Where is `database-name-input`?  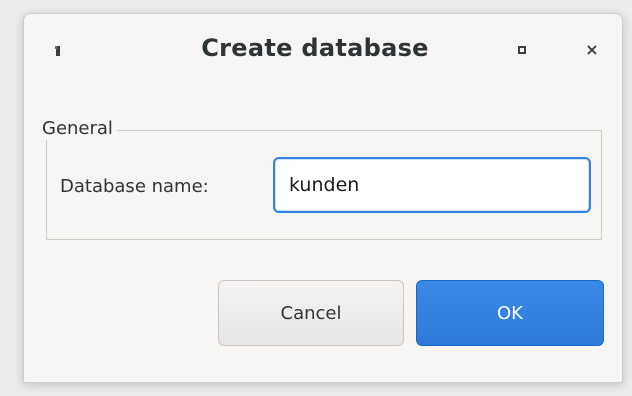 database-name-input is located at coordinates (432, 185).